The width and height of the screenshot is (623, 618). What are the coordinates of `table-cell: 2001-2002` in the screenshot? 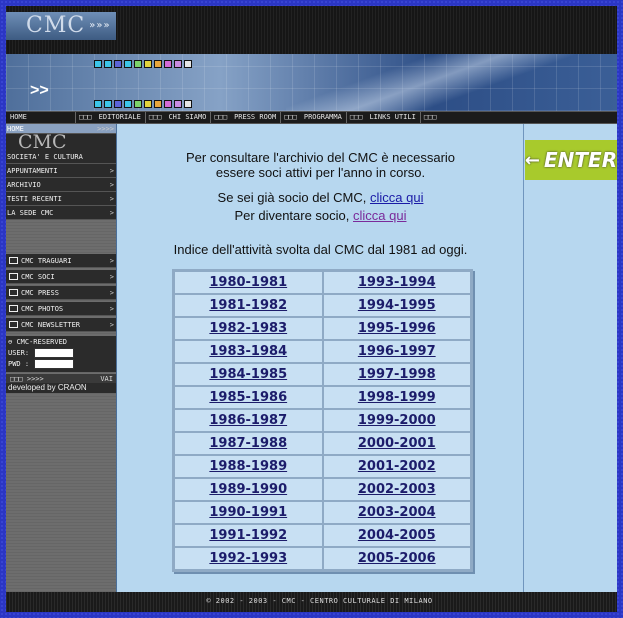 It's located at (396, 466).